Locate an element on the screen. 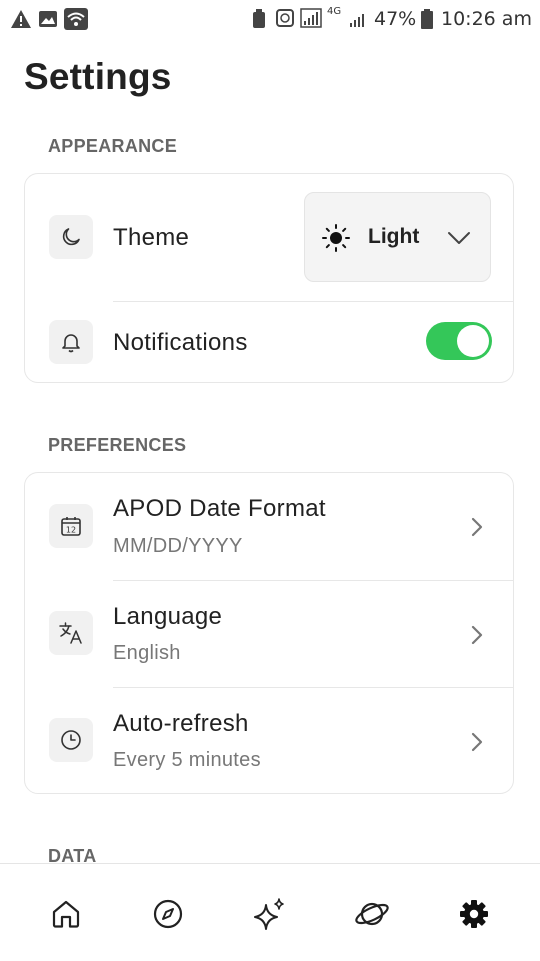 This screenshot has width=540, height=961. wifi-icon is located at coordinates (76, 19).